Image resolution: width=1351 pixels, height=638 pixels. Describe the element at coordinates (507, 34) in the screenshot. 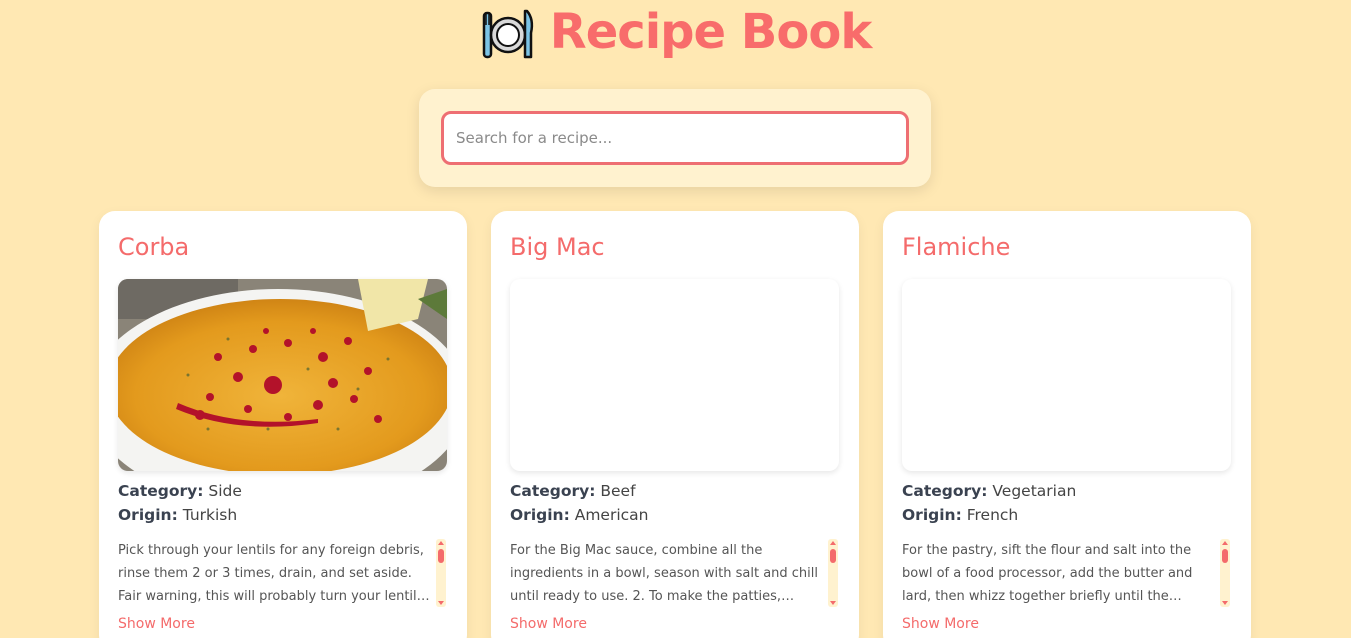

I see `plate-fork-knife-icon` at that location.